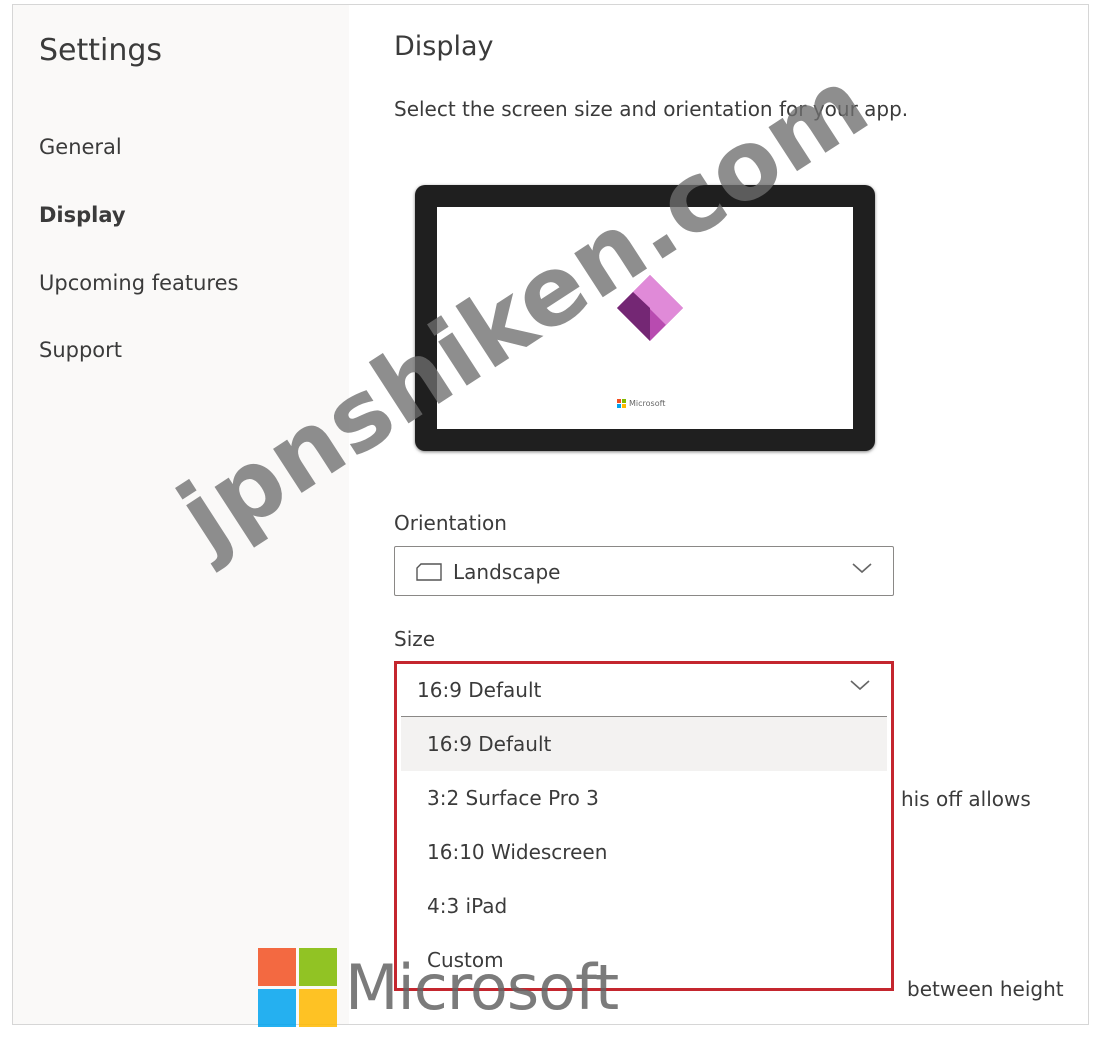 Image resolution: width=1101 pixels, height=1037 pixels. I want to click on size-option-16-9-default: 16:9 Default, so click(644, 744).